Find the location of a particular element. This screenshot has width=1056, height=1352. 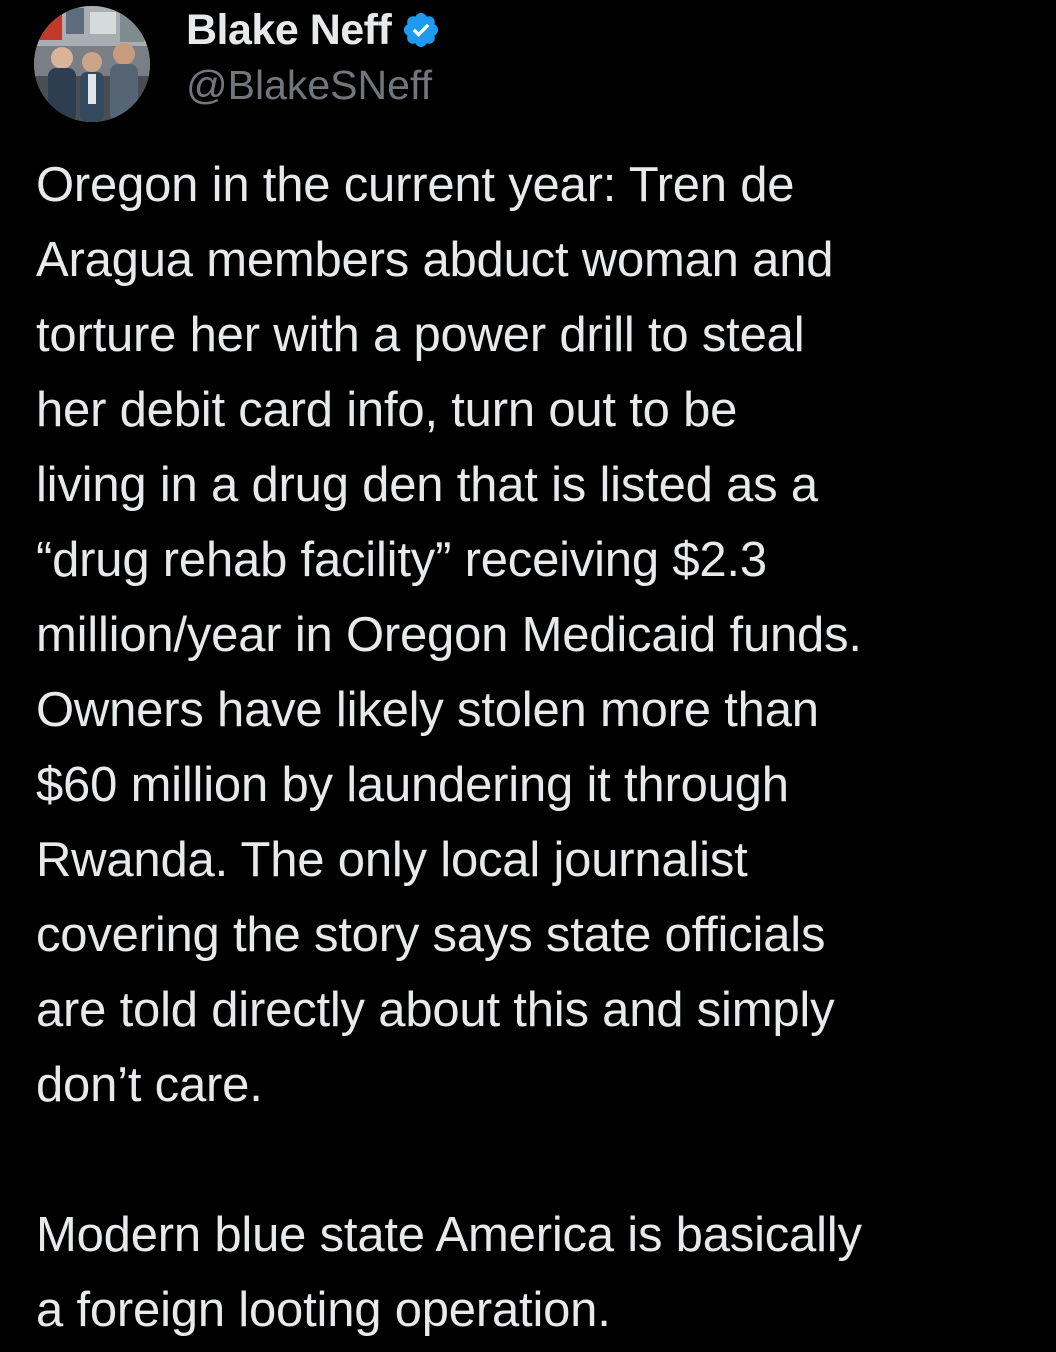

avatar is located at coordinates (92, 64).